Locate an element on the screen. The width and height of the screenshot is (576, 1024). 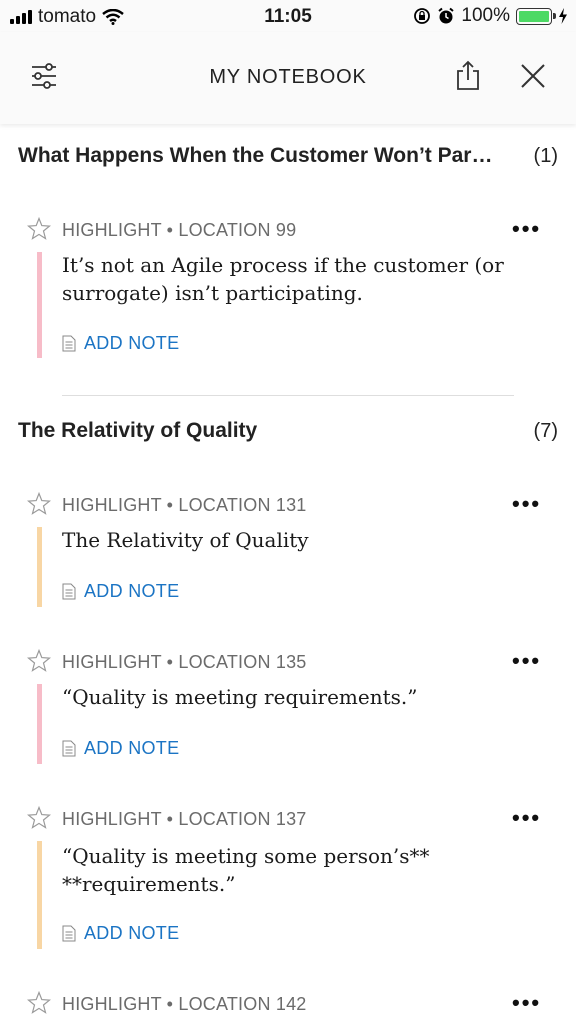
battery-icon is located at coordinates (536, 16).